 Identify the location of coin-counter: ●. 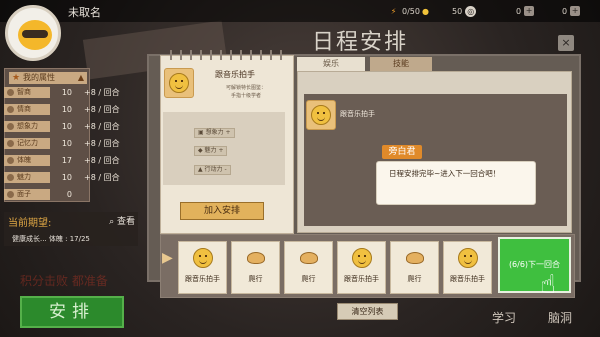
(425, 11).